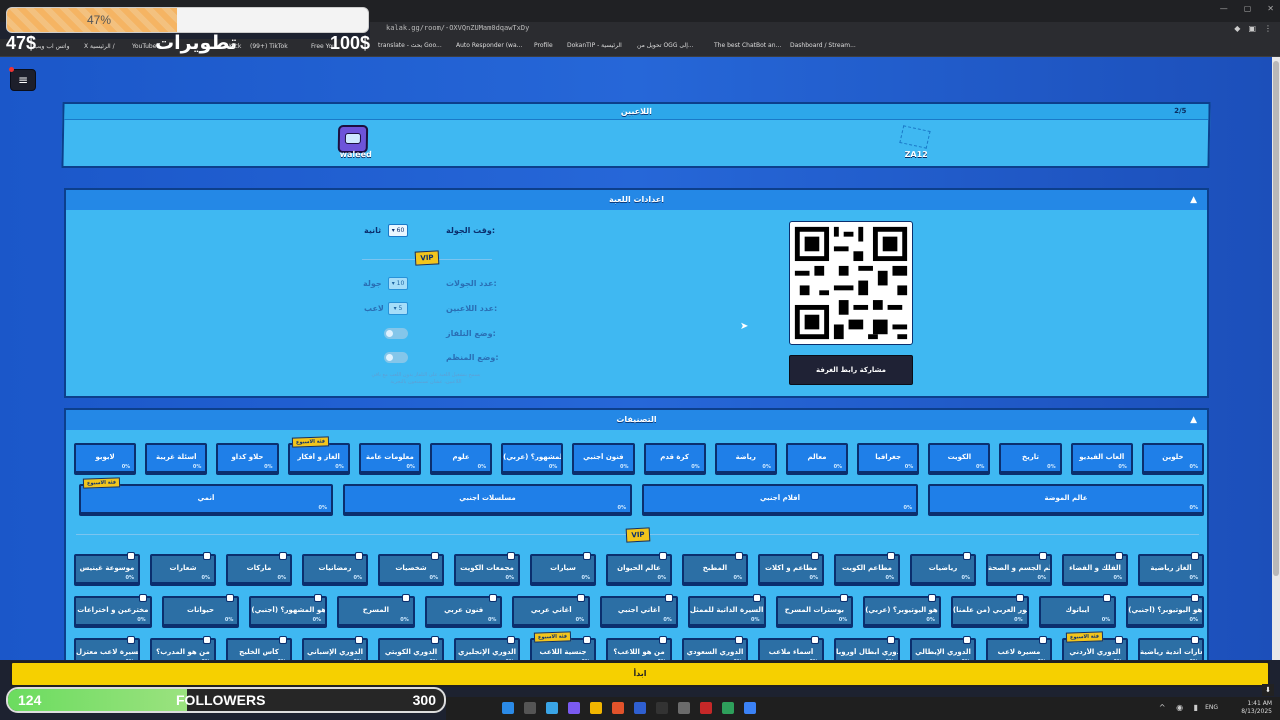 This screenshot has height=720, width=1280. Describe the element at coordinates (551, 610) in the screenshot. I see `category-button: أغاني عربي 0%` at that location.